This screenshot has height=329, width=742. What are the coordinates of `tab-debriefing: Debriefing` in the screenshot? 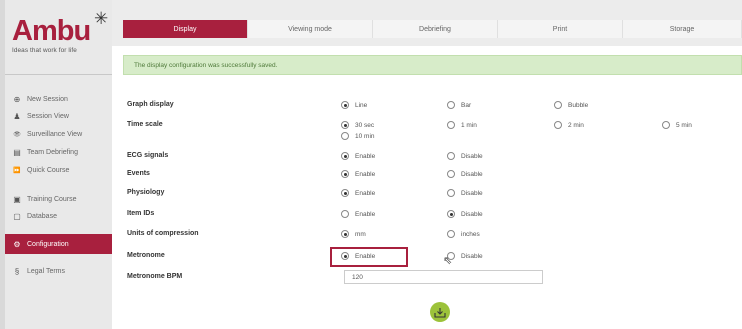 It's located at (435, 29).